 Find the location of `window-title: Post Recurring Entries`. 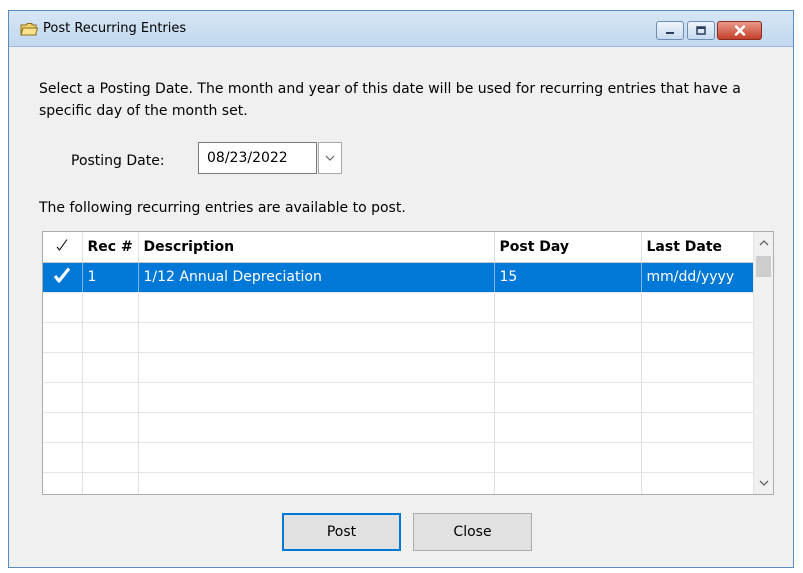

window-title: Post Recurring Entries is located at coordinates (115, 28).